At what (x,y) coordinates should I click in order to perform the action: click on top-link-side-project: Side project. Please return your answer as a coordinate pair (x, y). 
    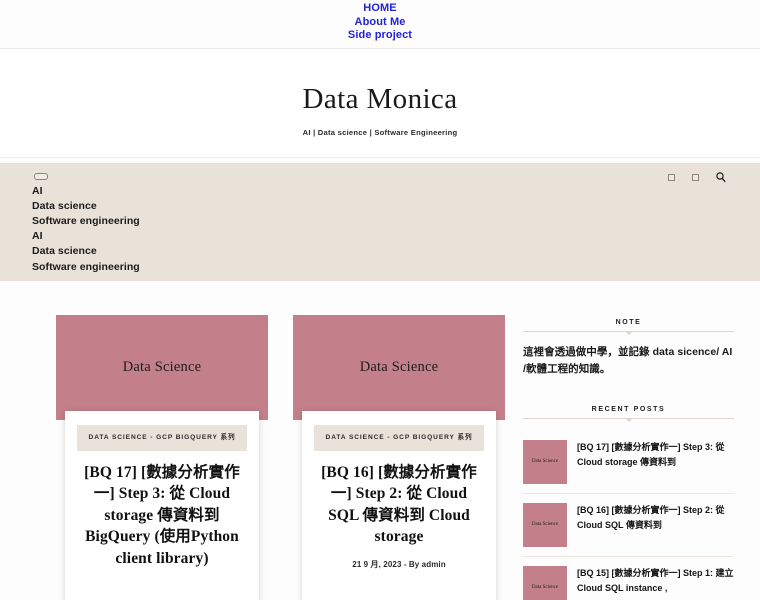
    Looking at the image, I should click on (380, 36).